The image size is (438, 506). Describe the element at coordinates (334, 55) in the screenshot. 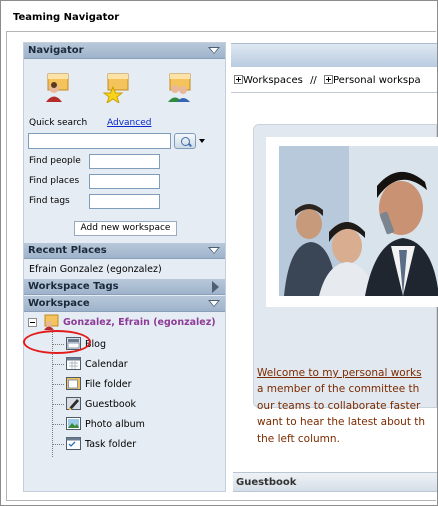

I see `content-toolbar` at that location.